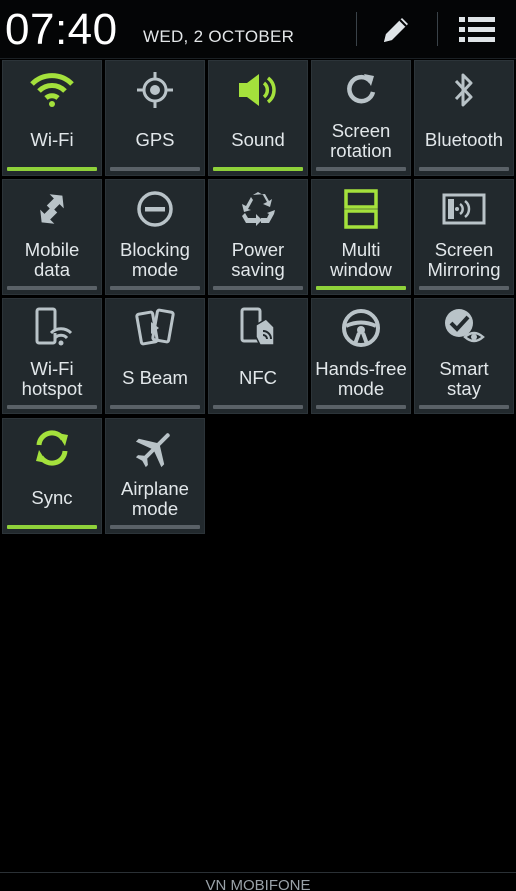 This screenshot has width=516, height=891. I want to click on tile-nfc: NFC, so click(258, 356).